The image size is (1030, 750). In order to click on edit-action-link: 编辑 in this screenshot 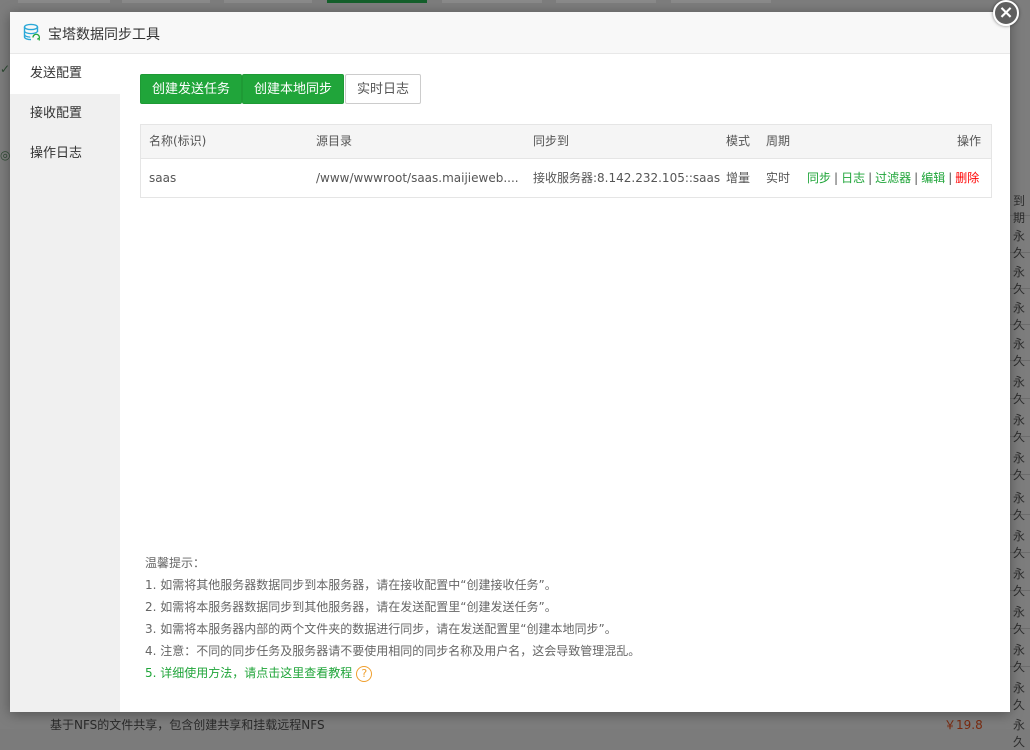, I will do `click(933, 178)`.